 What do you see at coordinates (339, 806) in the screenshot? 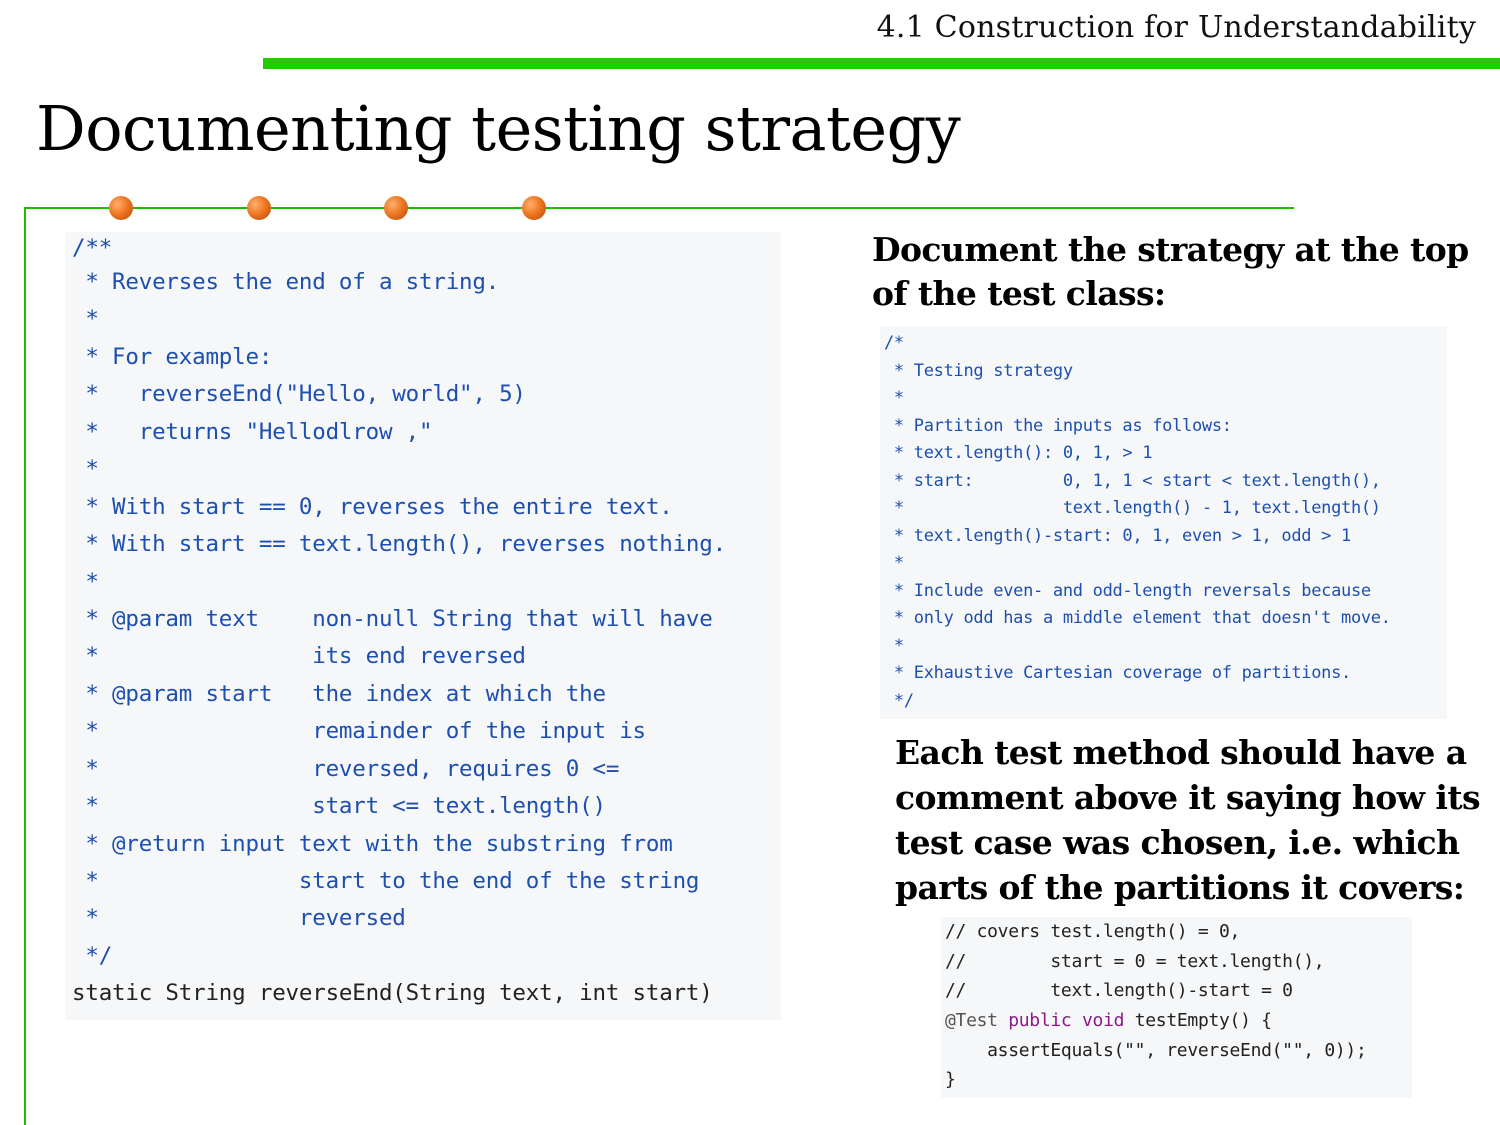
I see `code-line: * start <= text.length()` at bounding box center [339, 806].